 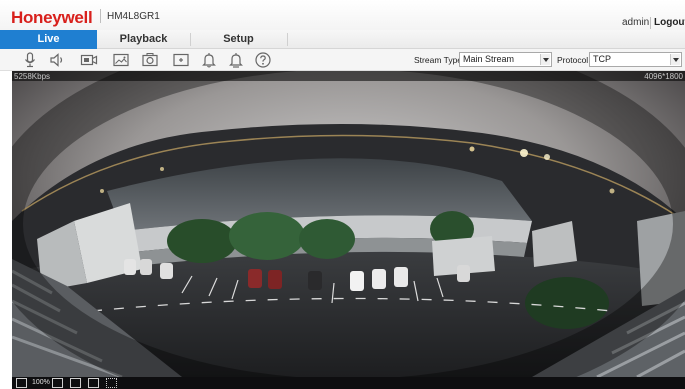 I want to click on header-divider, so click(x=100, y=16).